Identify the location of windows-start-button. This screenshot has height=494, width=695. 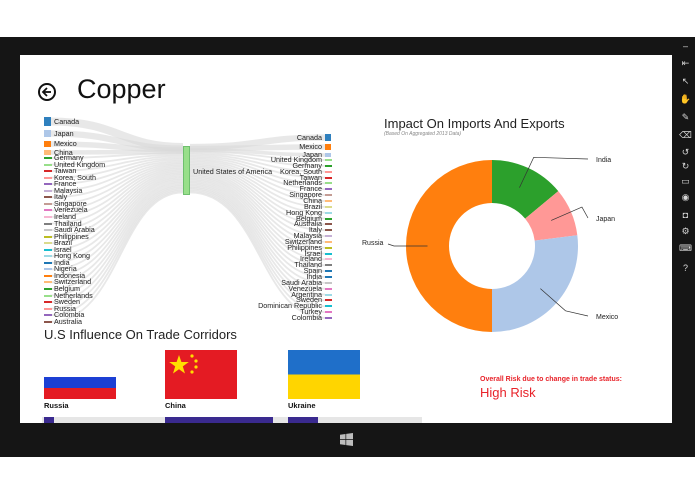
(346, 439).